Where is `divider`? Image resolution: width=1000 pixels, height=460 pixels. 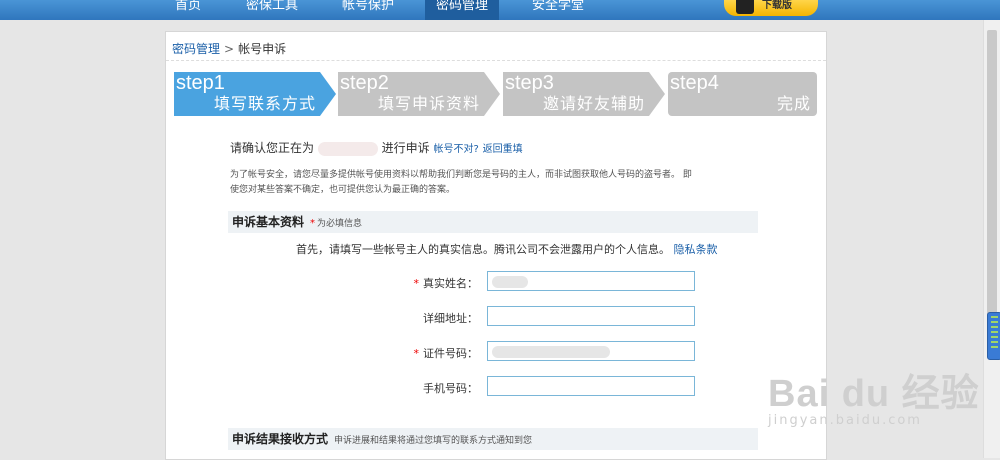
divider is located at coordinates (496, 60).